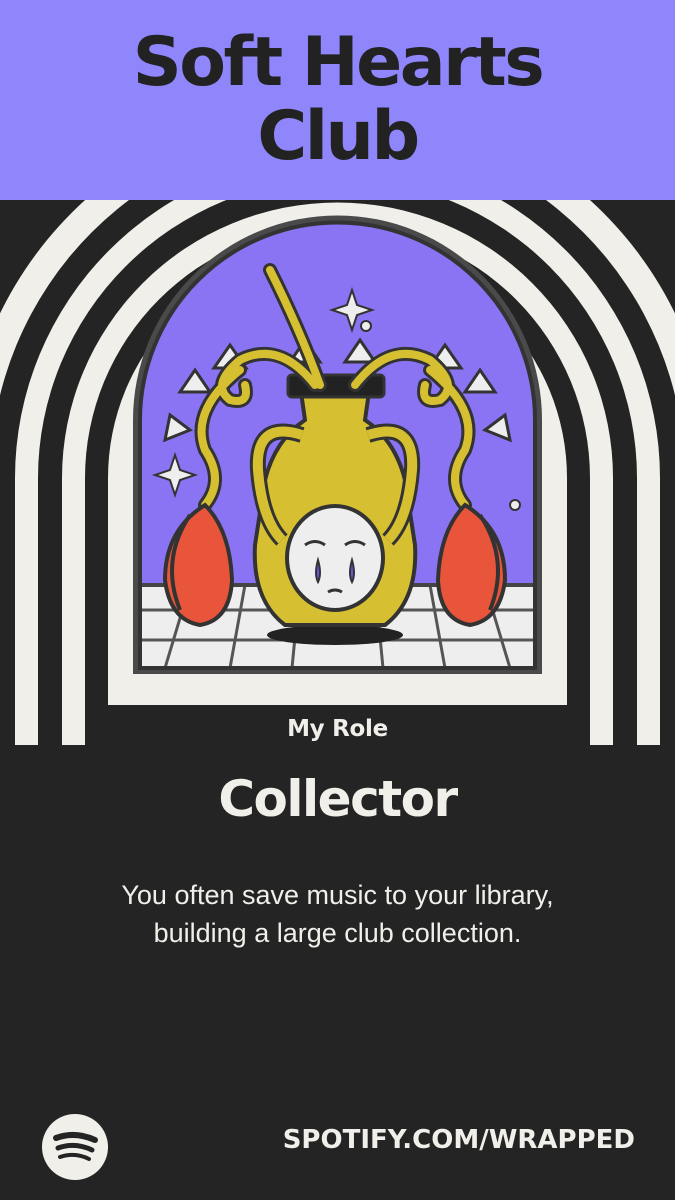 Image resolution: width=675 pixels, height=1200 pixels. I want to click on footer-url: SPOTIFY.COM/WRAPPED, so click(459, 1140).